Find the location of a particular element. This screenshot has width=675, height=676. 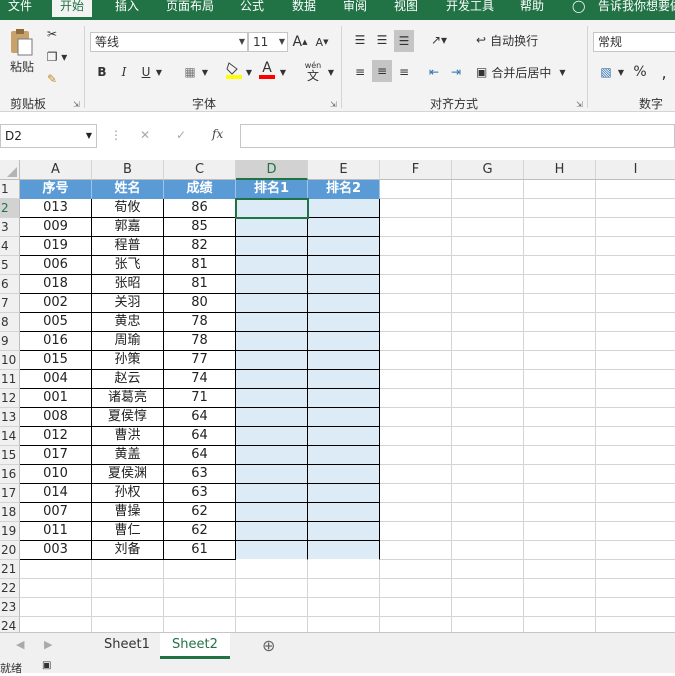

cell-c14: 64 is located at coordinates (200, 436).